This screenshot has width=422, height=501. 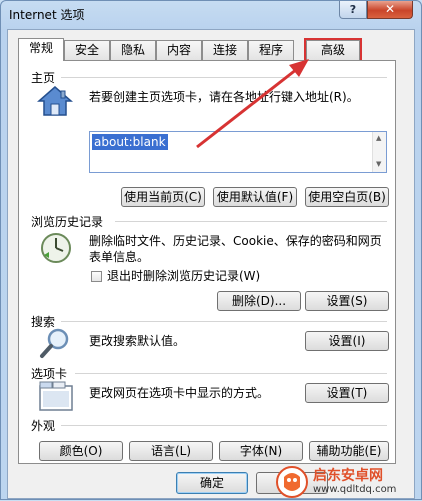 I want to click on use-default-button: 使用默认值(F), so click(x=255, y=197).